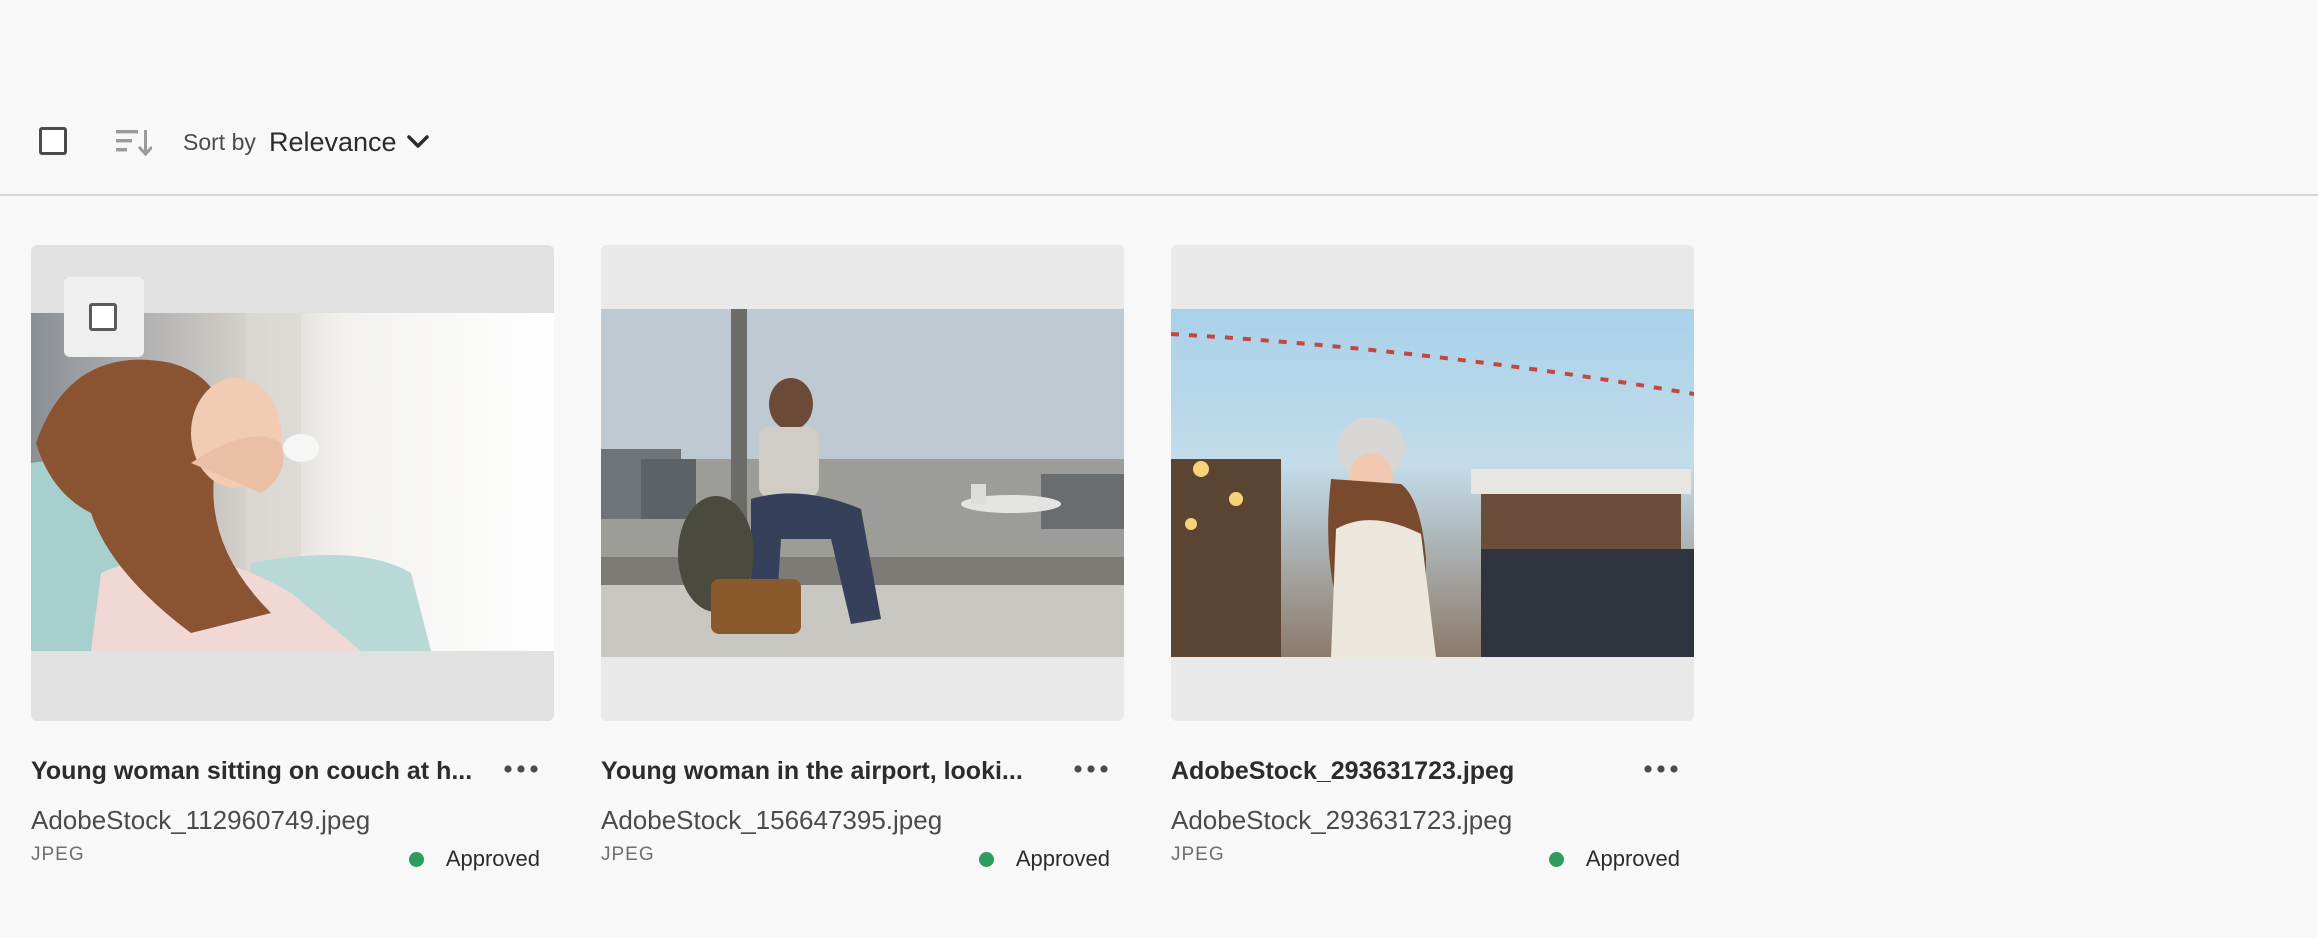 The image size is (2318, 938). I want to click on chevron-down-icon, so click(418, 142).